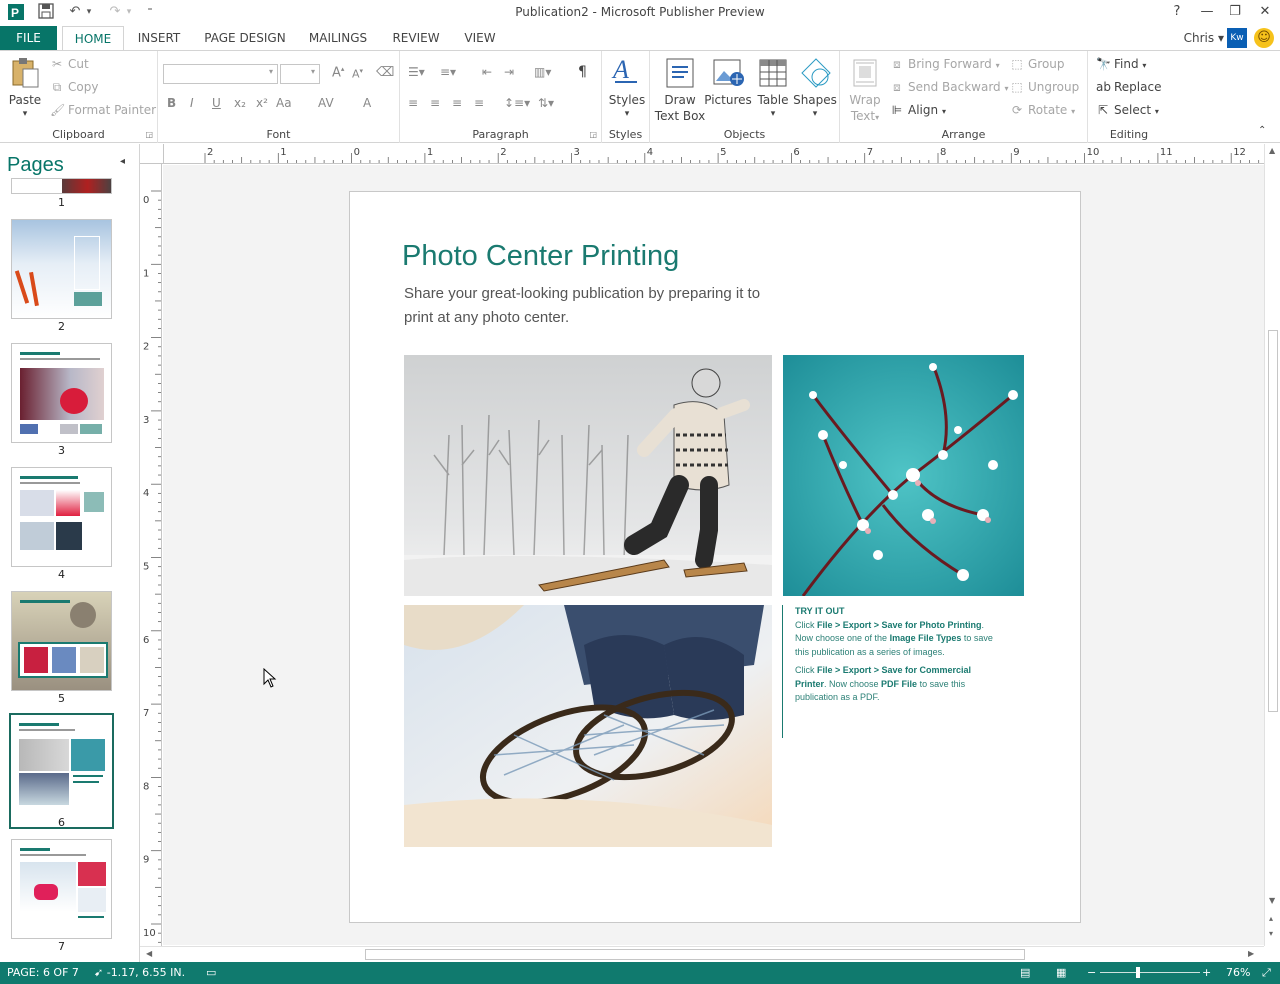 The image size is (1280, 984). Describe the element at coordinates (435, 103) in the screenshot. I see `align-center-icon: ≡` at that location.